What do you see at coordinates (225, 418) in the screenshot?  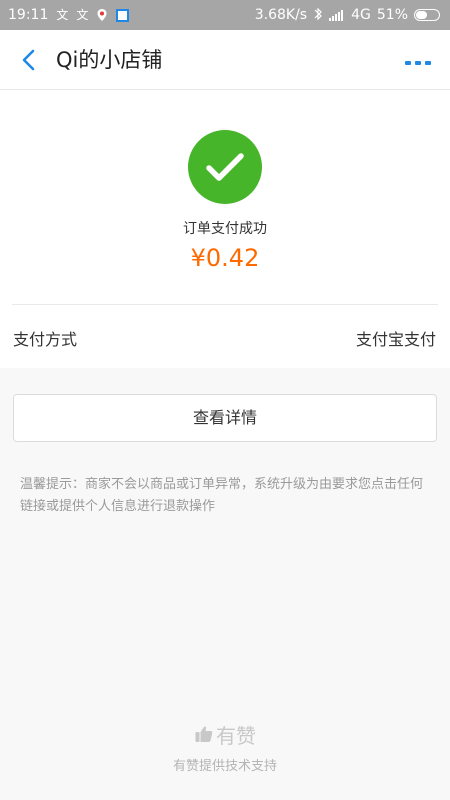 I see `view-details-button: 查看详情` at bounding box center [225, 418].